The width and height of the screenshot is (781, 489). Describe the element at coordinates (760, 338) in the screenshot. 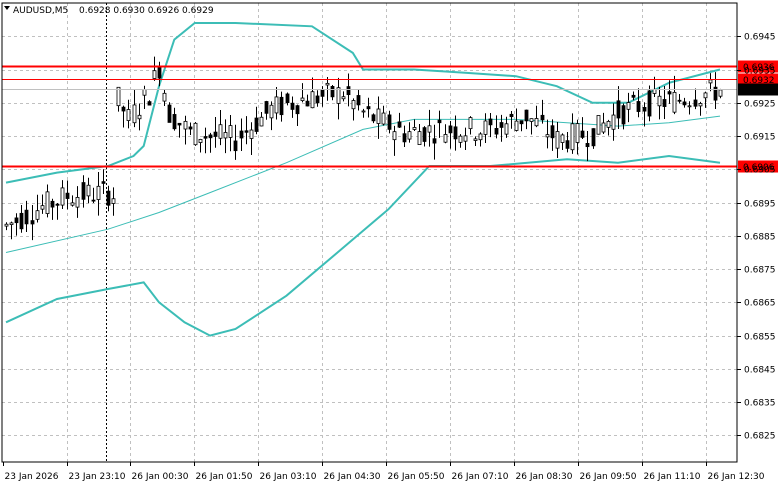

I see `y-tick-label: 0.6855` at that location.